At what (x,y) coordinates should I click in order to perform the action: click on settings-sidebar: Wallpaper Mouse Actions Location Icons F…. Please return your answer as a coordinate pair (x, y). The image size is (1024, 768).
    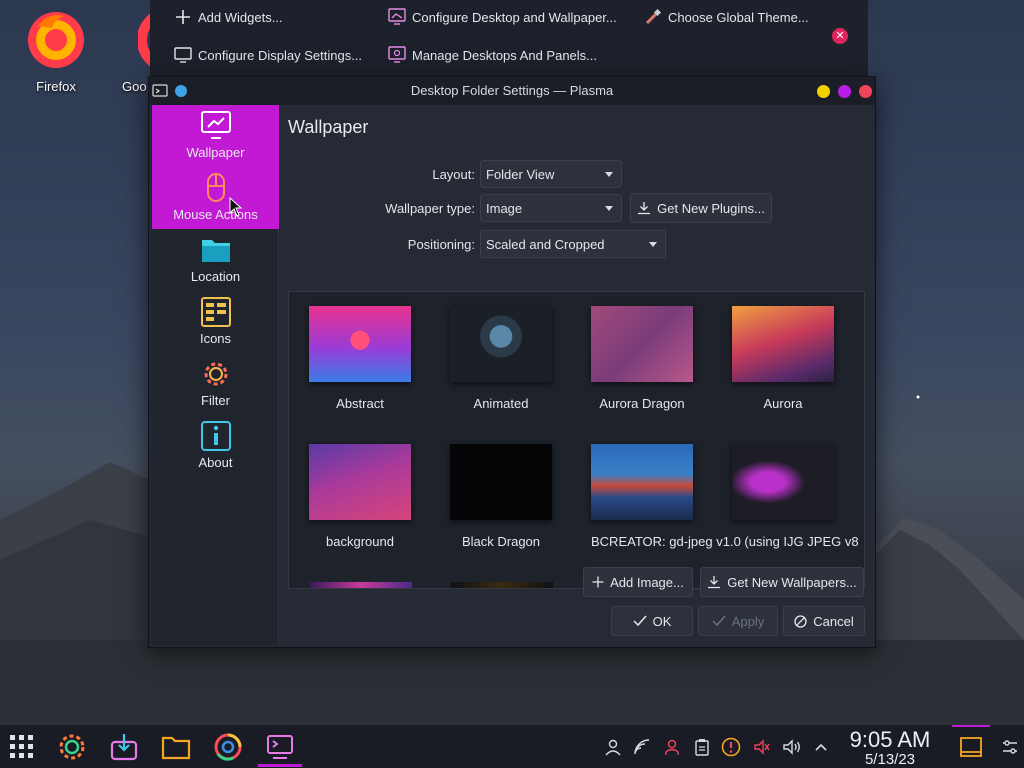
    Looking at the image, I should click on (215, 375).